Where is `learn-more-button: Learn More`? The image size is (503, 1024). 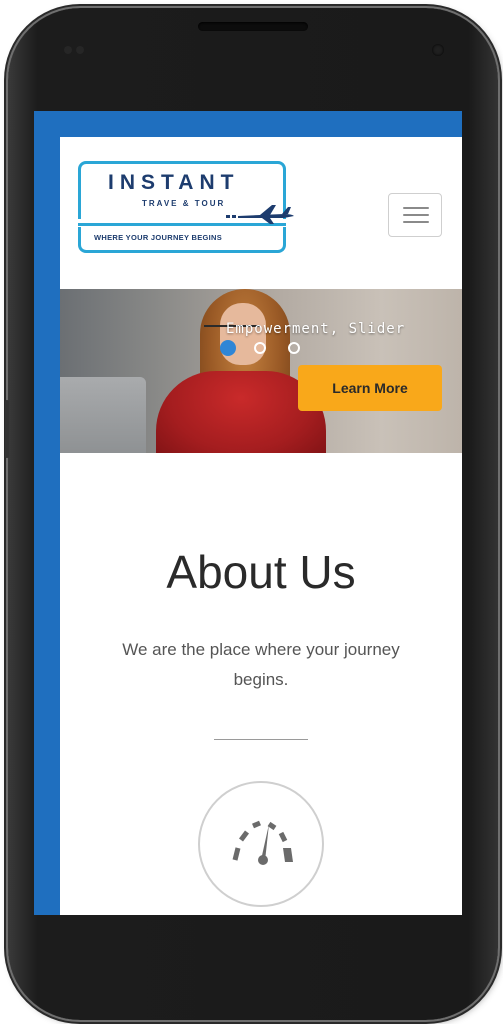 learn-more-button: Learn More is located at coordinates (370, 388).